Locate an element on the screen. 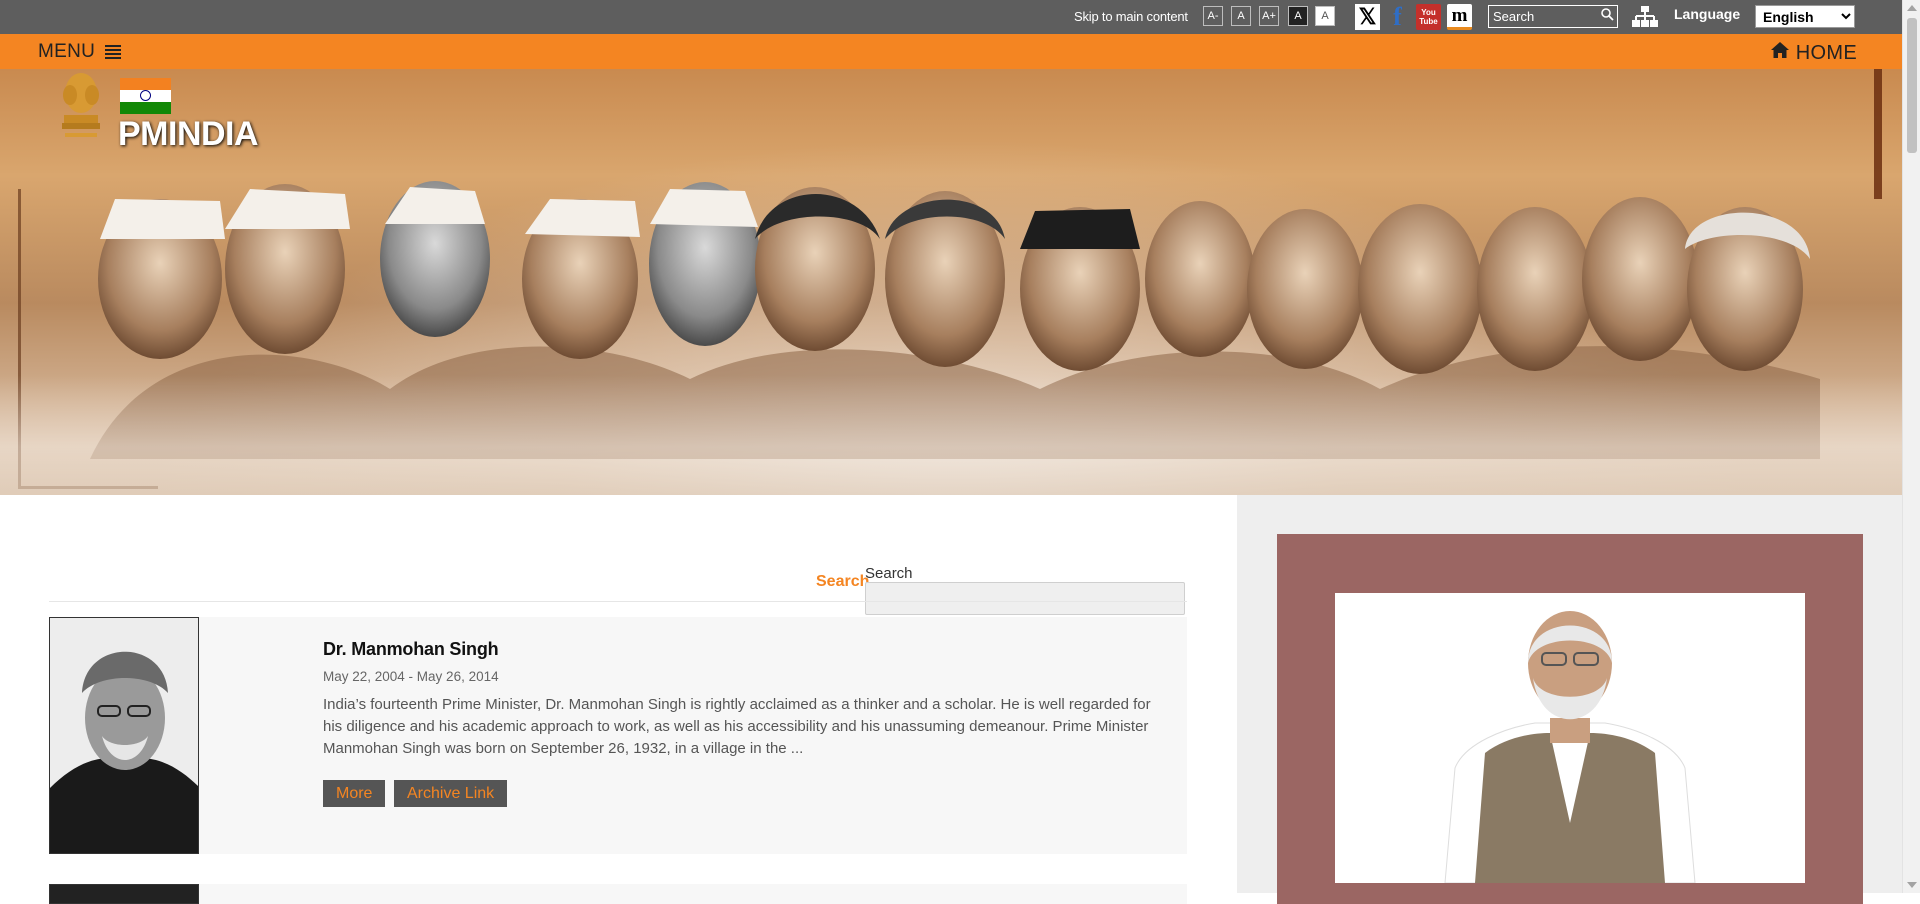  hamburger-icon is located at coordinates (113, 52).